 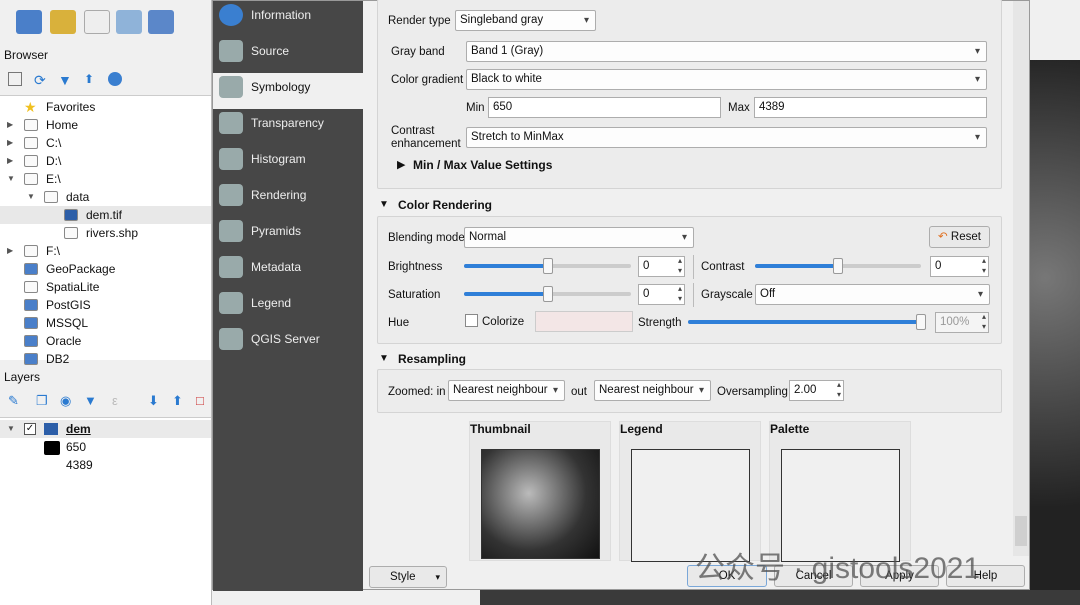 I want to click on sidebar-item-transparency: Transparency, so click(x=288, y=127).